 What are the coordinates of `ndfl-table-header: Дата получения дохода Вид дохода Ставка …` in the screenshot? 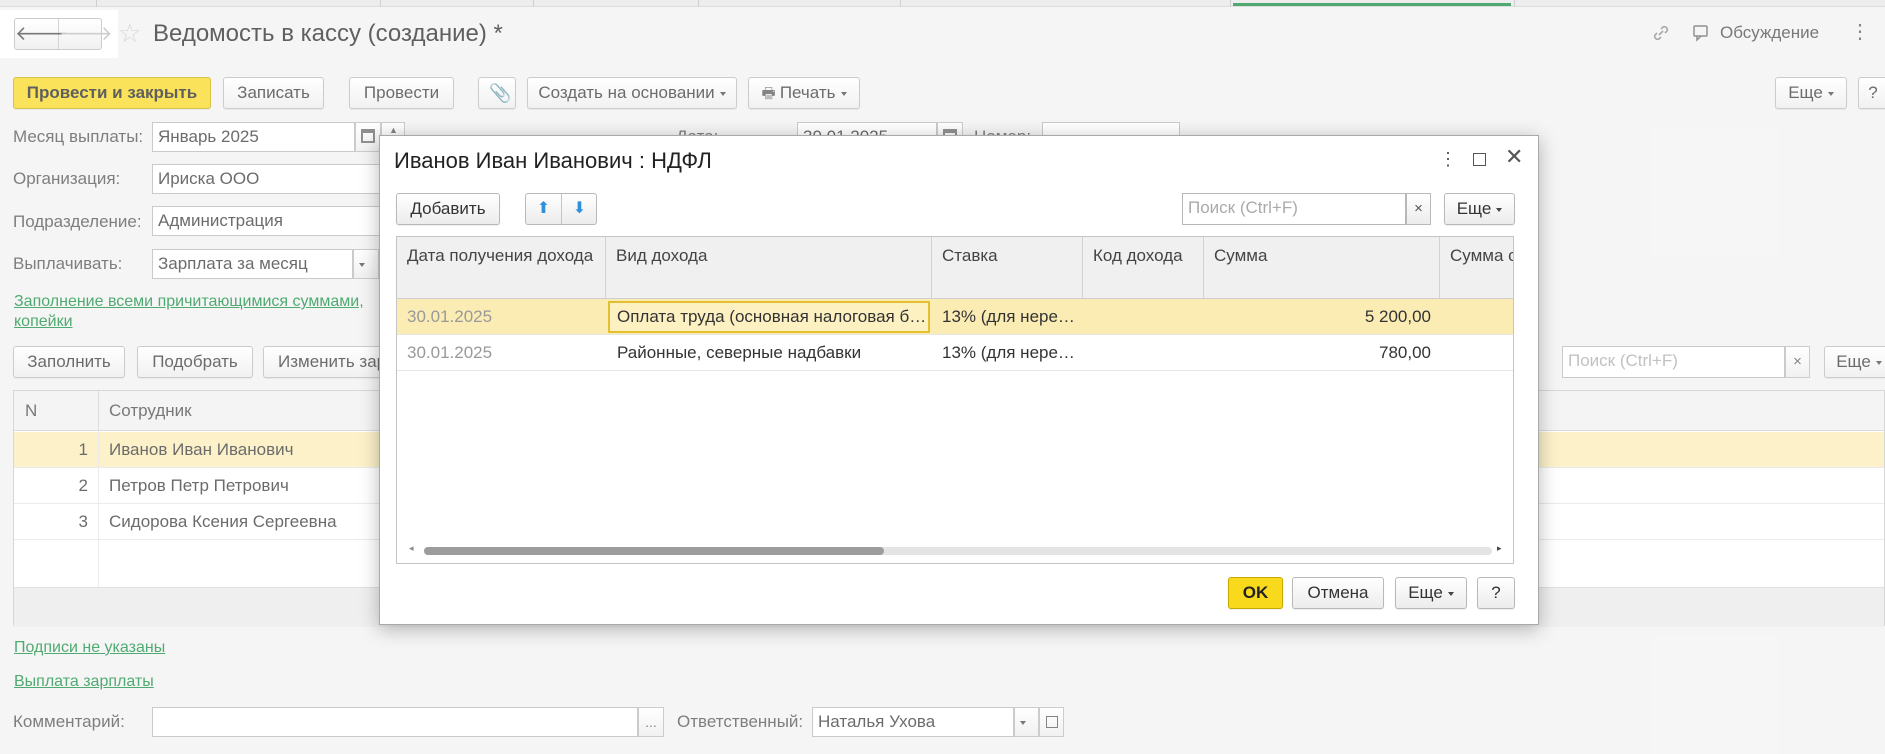 It's located at (955, 268).